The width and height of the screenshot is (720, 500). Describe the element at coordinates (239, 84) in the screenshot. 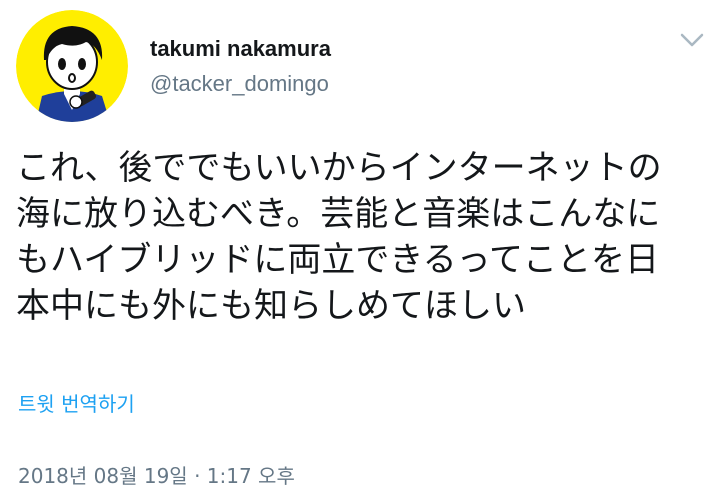

I see `user-handle: @tacker_domingo` at that location.